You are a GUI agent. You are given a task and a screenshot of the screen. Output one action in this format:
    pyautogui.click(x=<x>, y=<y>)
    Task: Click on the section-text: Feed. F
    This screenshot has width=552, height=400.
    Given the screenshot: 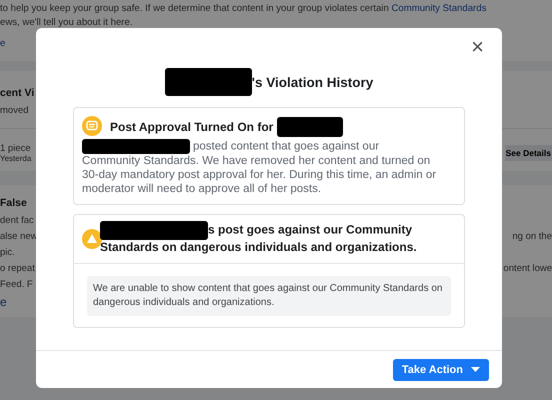 What is the action you would take?
    pyautogui.click(x=16, y=284)
    